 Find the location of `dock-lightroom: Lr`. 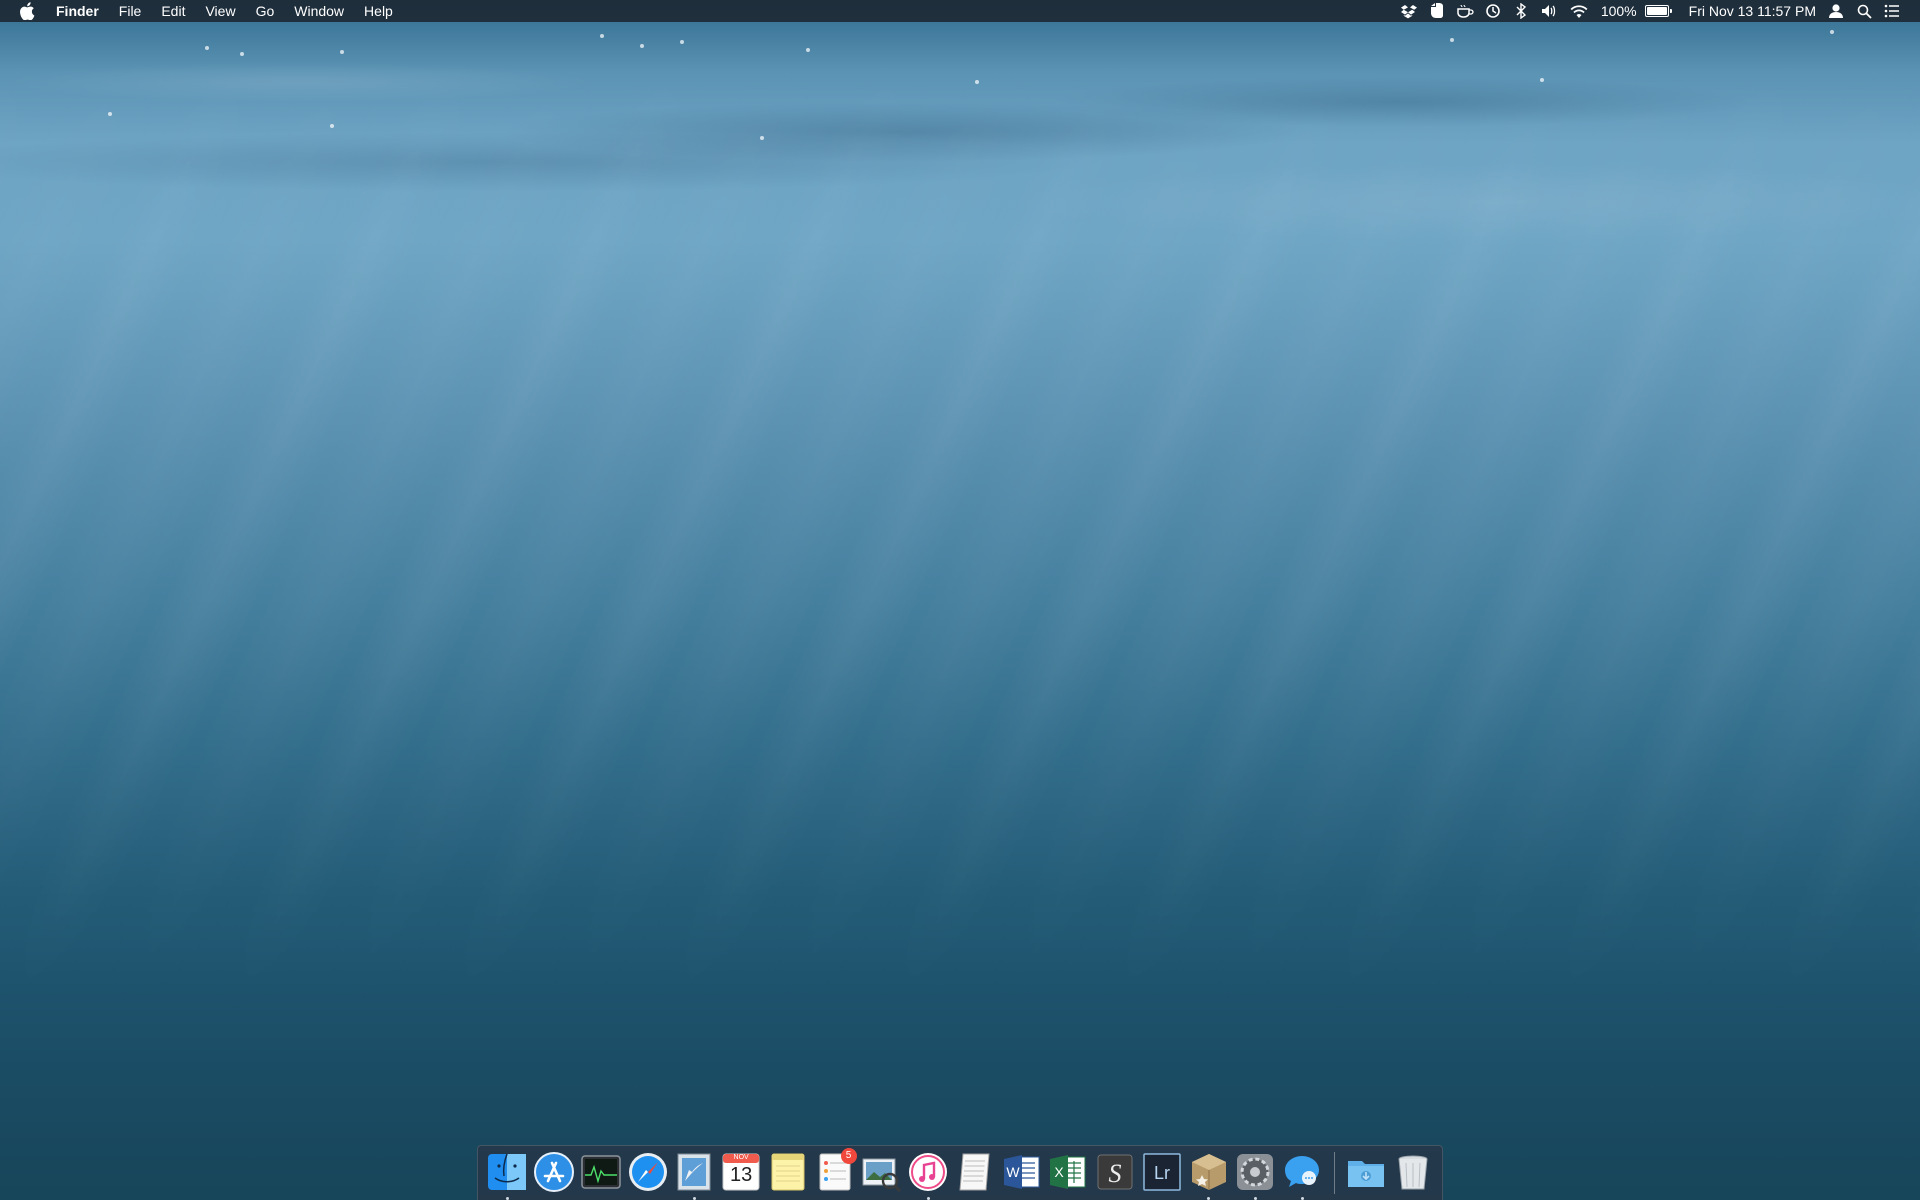

dock-lightroom: Lr is located at coordinates (1162, 1172).